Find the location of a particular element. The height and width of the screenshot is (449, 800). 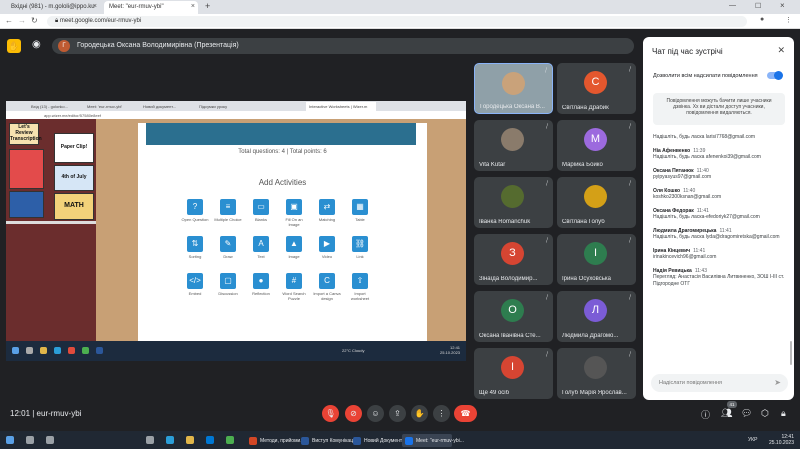

activity-icon: ⛓ is located at coordinates (360, 244).